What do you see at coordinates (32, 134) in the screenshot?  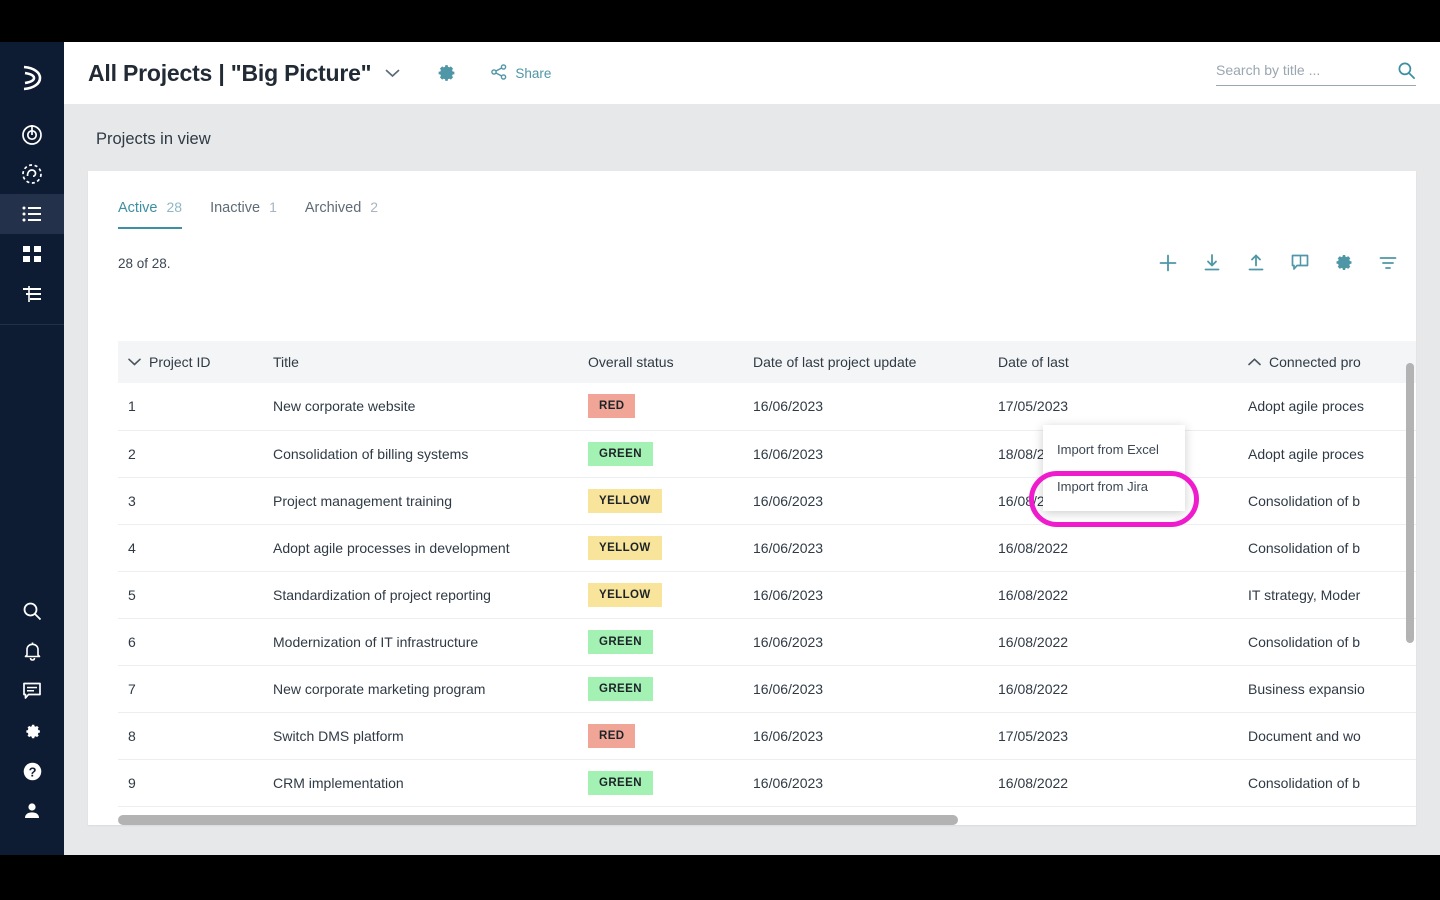 I see `sidebar-item-strategy` at bounding box center [32, 134].